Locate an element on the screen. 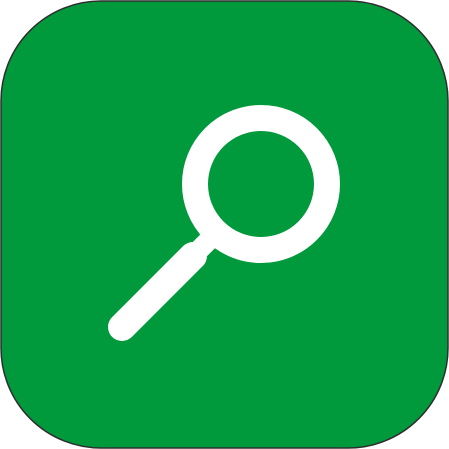 Image resolution: width=449 pixels, height=449 pixels. magnifier-neck is located at coordinates (200, 249).